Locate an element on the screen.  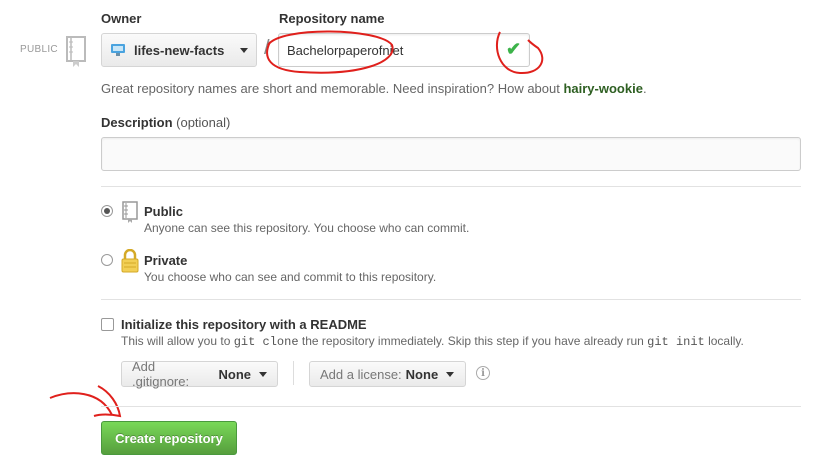
description-optional: (optional) is located at coordinates (203, 122).